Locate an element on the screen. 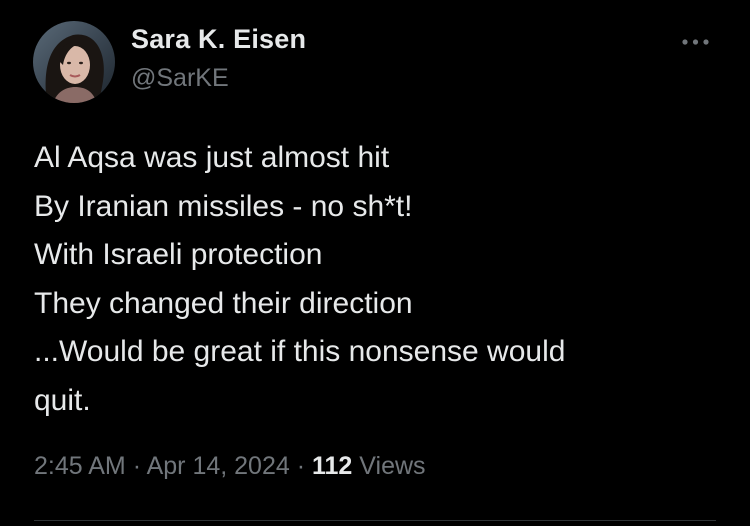 The image size is (750, 526). views-label: Views is located at coordinates (392, 466).